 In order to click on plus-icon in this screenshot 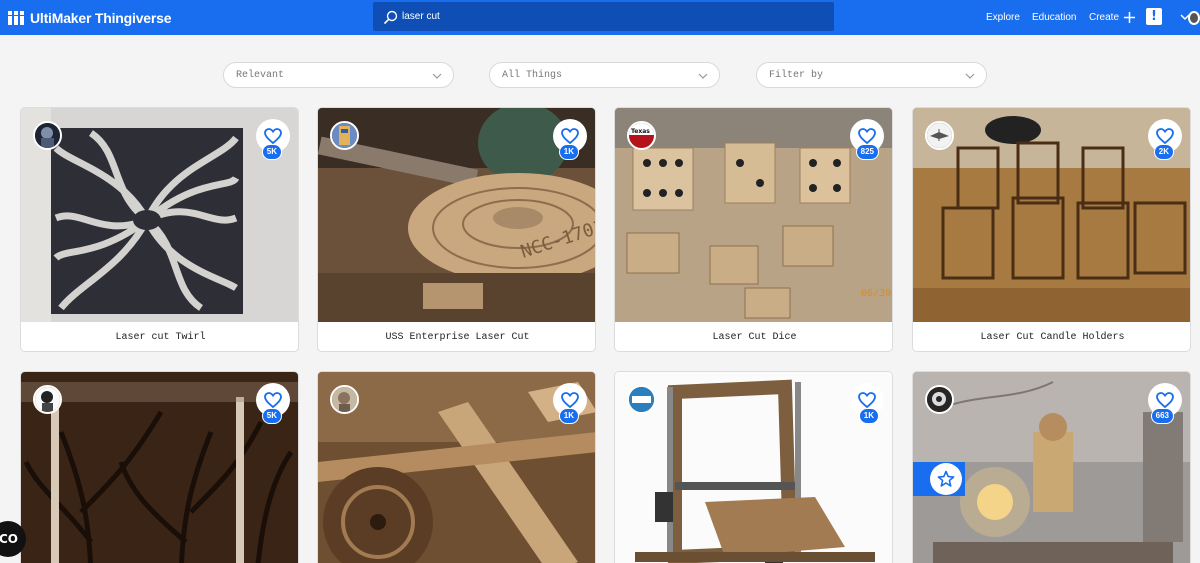, I will do `click(1130, 17)`.